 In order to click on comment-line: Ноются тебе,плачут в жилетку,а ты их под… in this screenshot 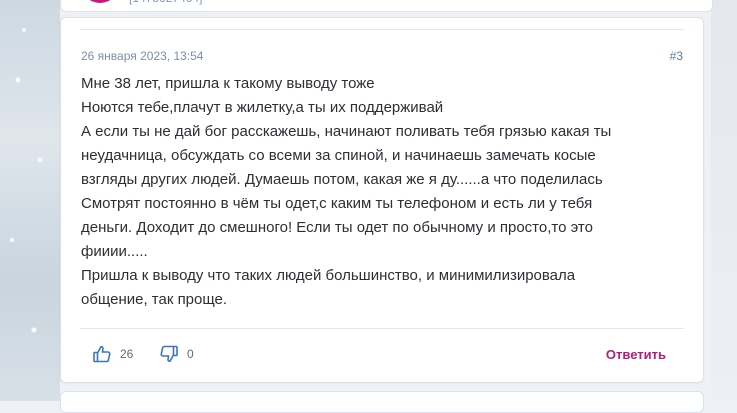, I will do `click(262, 107)`.